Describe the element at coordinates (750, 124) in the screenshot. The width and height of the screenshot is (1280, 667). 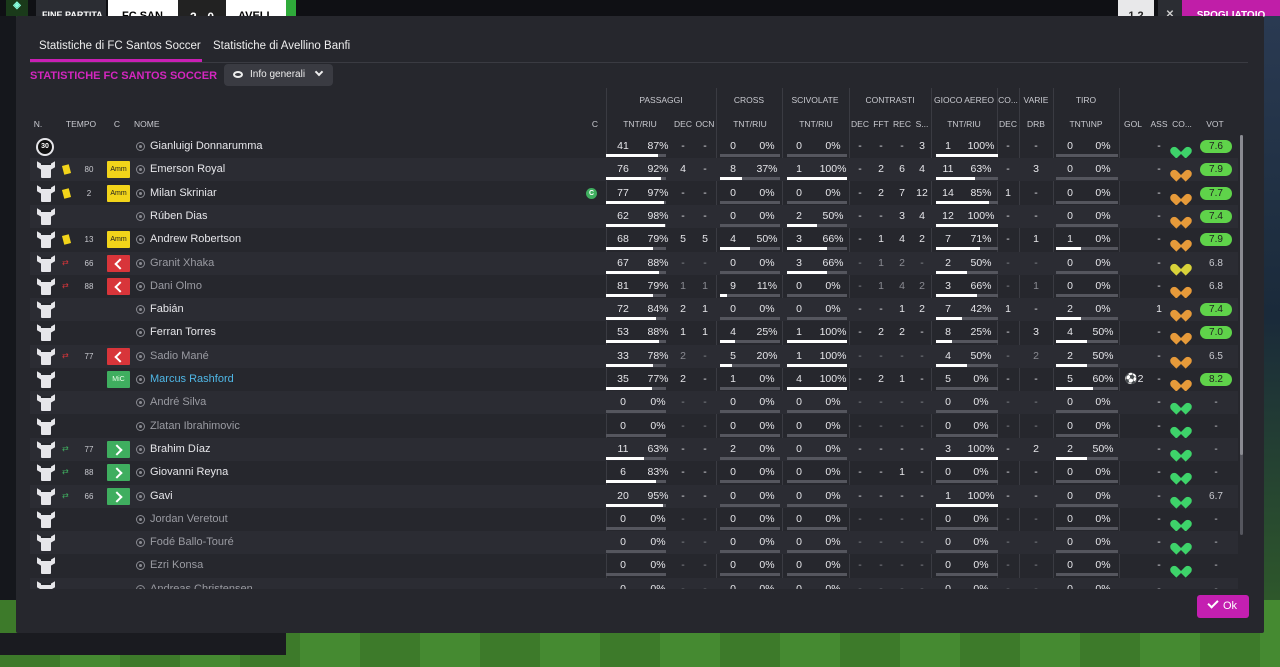
I see `col-cross-tnt-riu: TNT/RIU` at that location.